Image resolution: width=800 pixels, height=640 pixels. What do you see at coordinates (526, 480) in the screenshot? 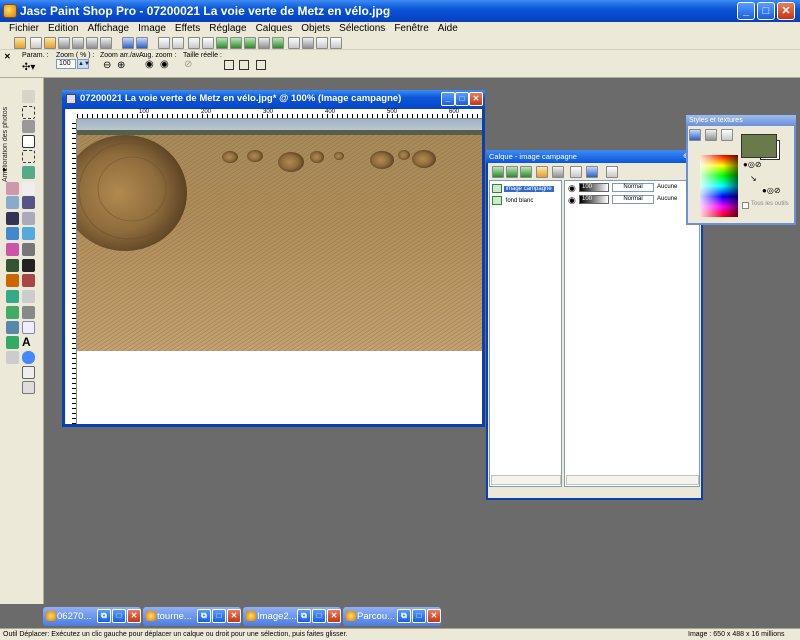
I see `layer-list-scrollbar` at bounding box center [526, 480].